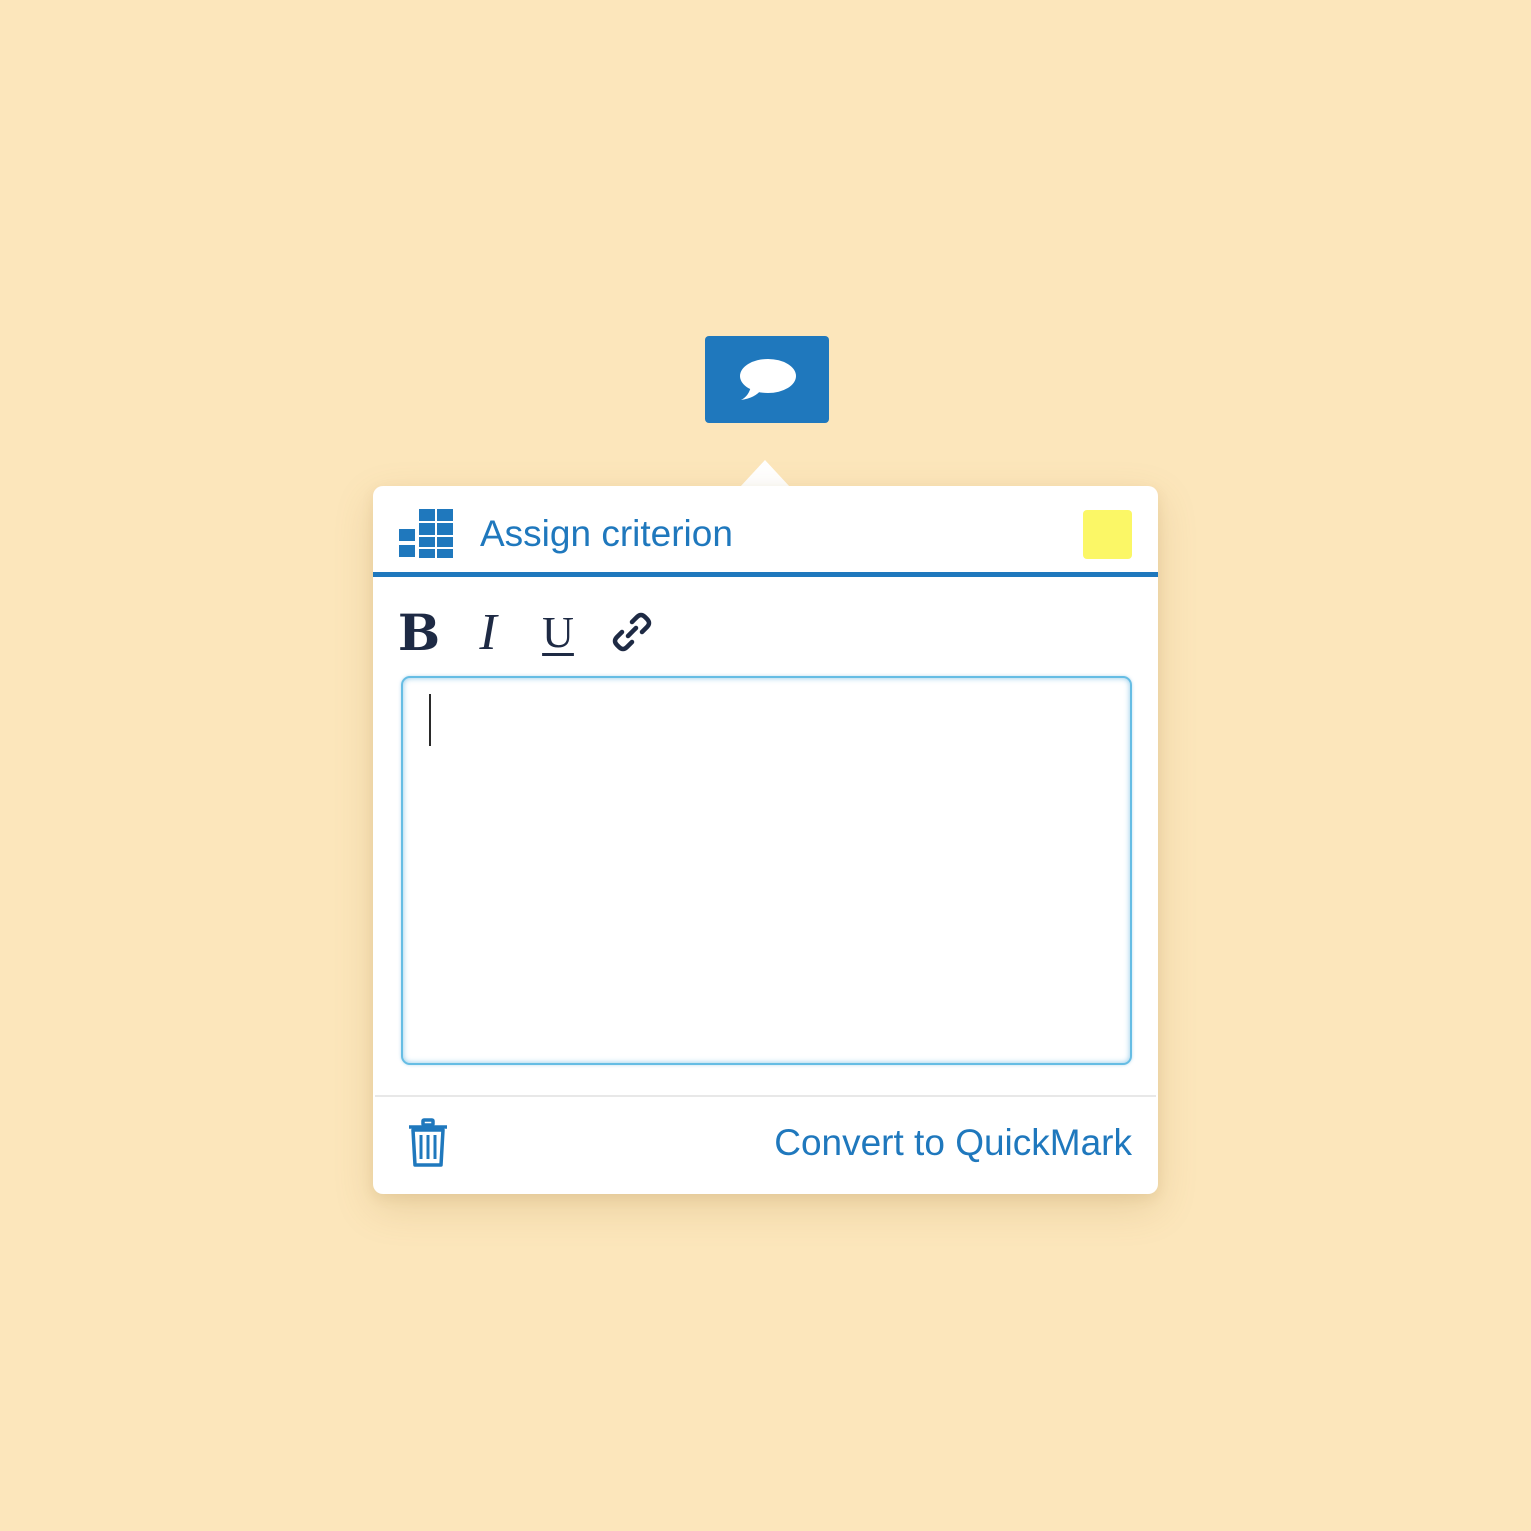 Image resolution: width=1531 pixels, height=1531 pixels. Describe the element at coordinates (428, 1143) in the screenshot. I see `trash-icon` at that location.